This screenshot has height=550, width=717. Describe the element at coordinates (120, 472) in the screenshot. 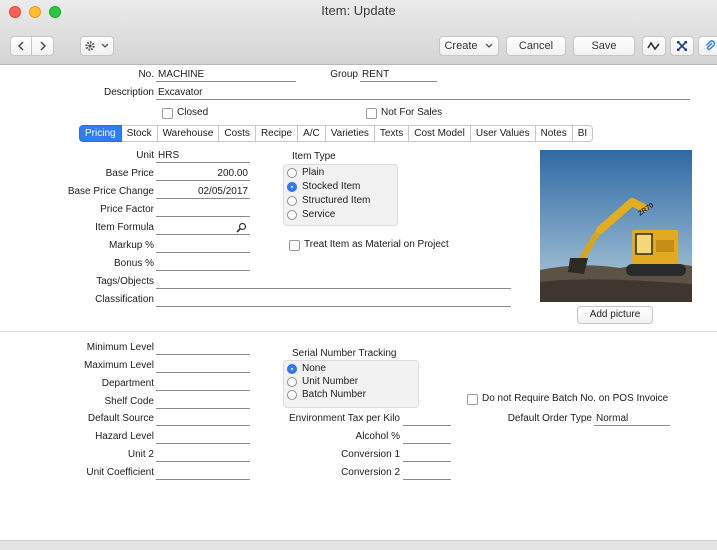

I see `unit-coefficient-label: Unit Coefficient` at that location.